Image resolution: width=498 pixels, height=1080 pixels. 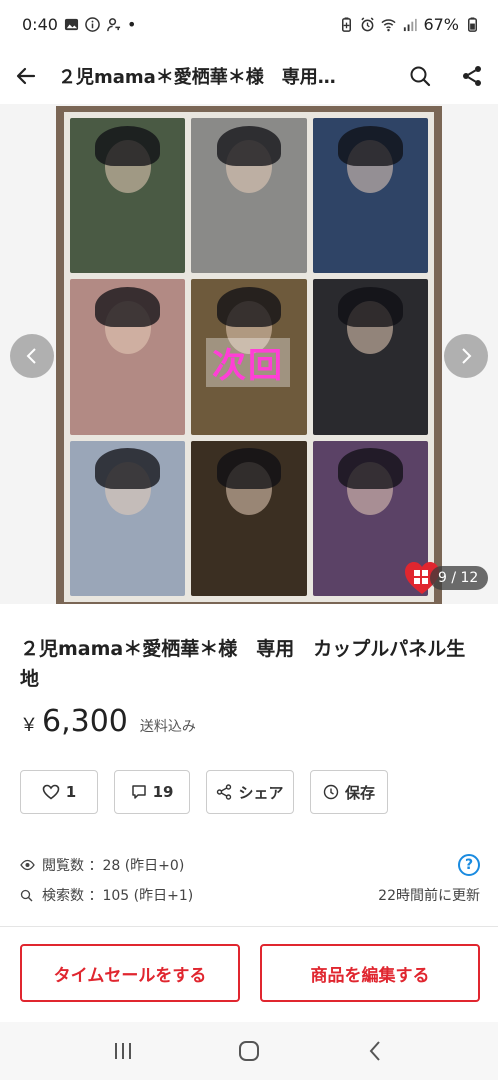 What do you see at coordinates (204, 792) in the screenshot?
I see `action-chips: 1 19 シェア 保存` at bounding box center [204, 792].